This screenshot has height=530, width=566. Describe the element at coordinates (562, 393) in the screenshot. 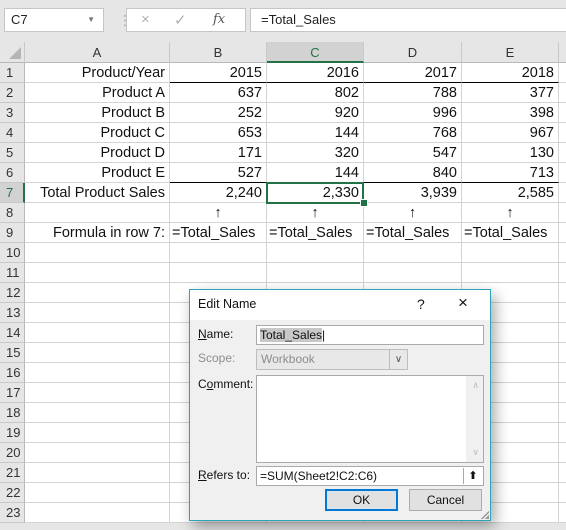

I see `cell-f17` at that location.